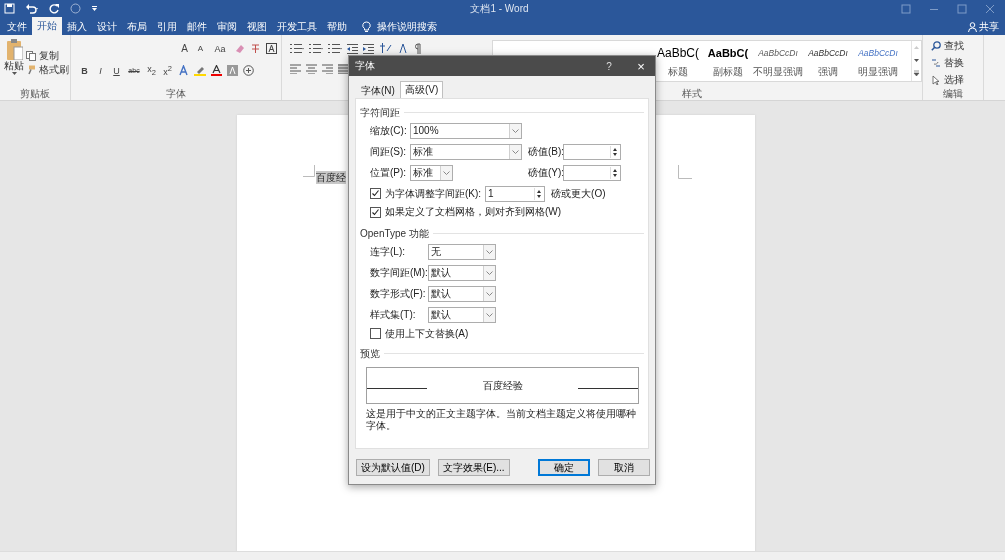  What do you see at coordinates (47, 70) in the screenshot?
I see `format-painter-button: 格式刷` at bounding box center [47, 70].